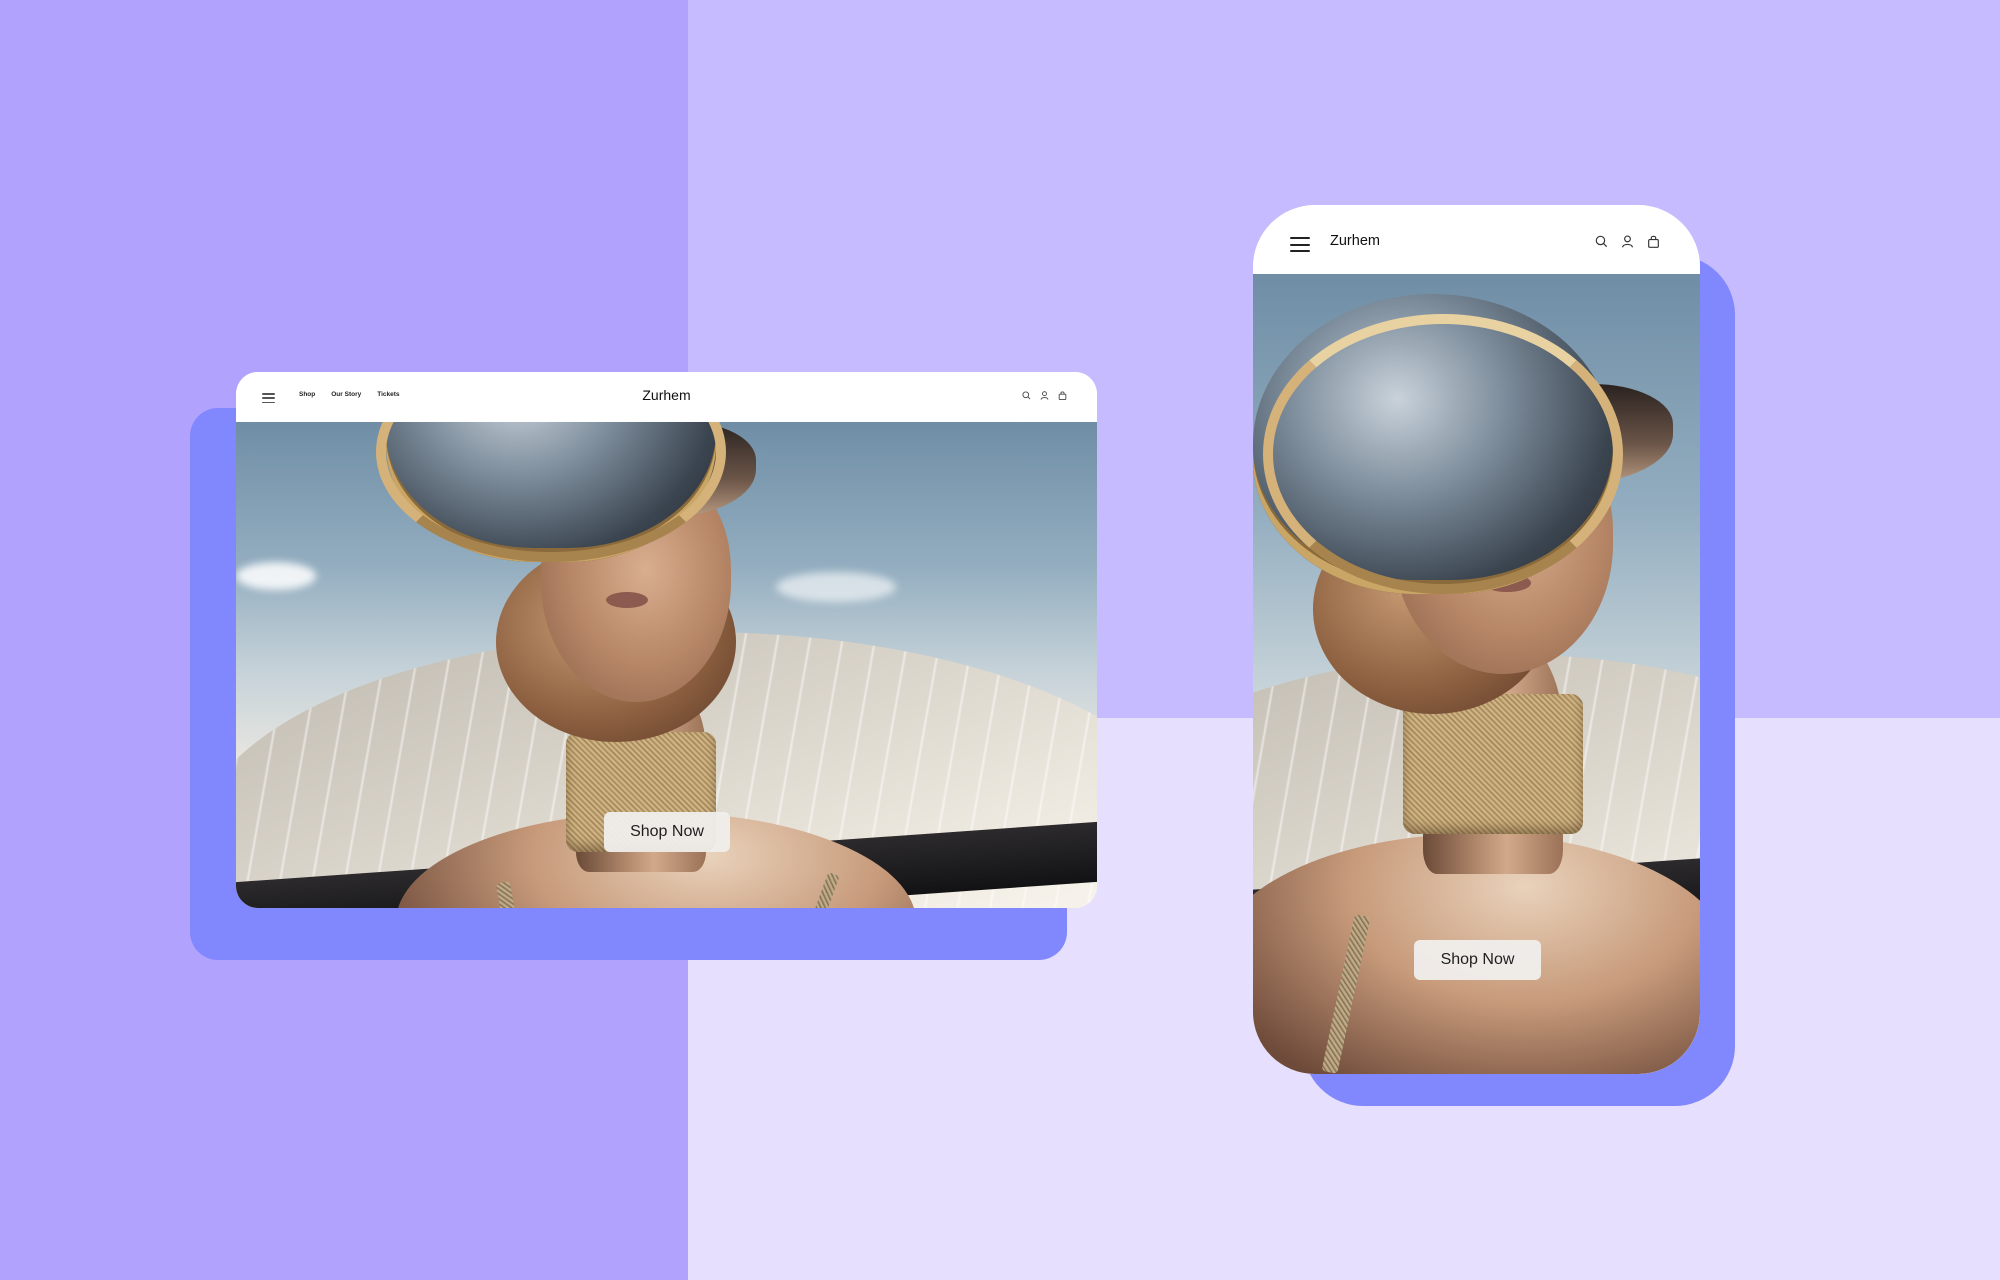 This screenshot has height=1280, width=2000. What do you see at coordinates (1300, 244) in the screenshot?
I see `hamburger-icon` at bounding box center [1300, 244].